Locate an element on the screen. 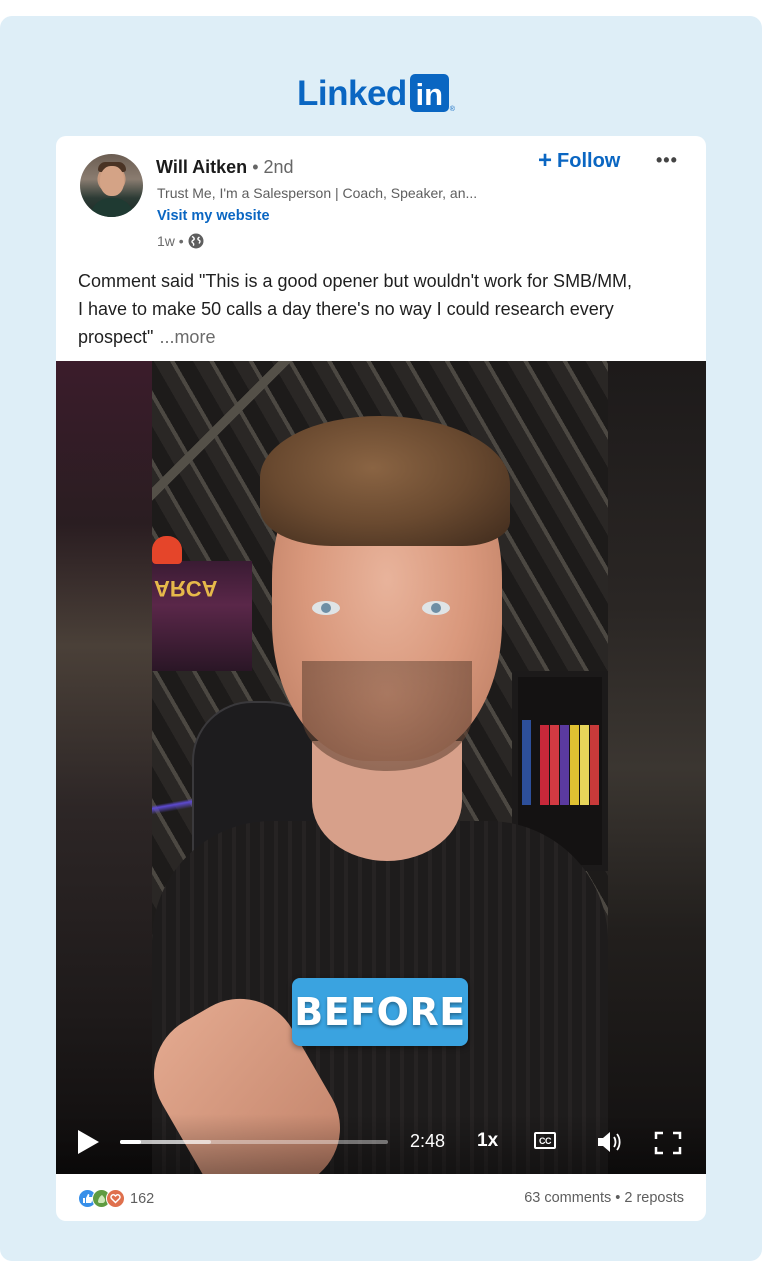 This screenshot has height=1278, width=762. post-timestamp: 1w • is located at coordinates (180, 241).